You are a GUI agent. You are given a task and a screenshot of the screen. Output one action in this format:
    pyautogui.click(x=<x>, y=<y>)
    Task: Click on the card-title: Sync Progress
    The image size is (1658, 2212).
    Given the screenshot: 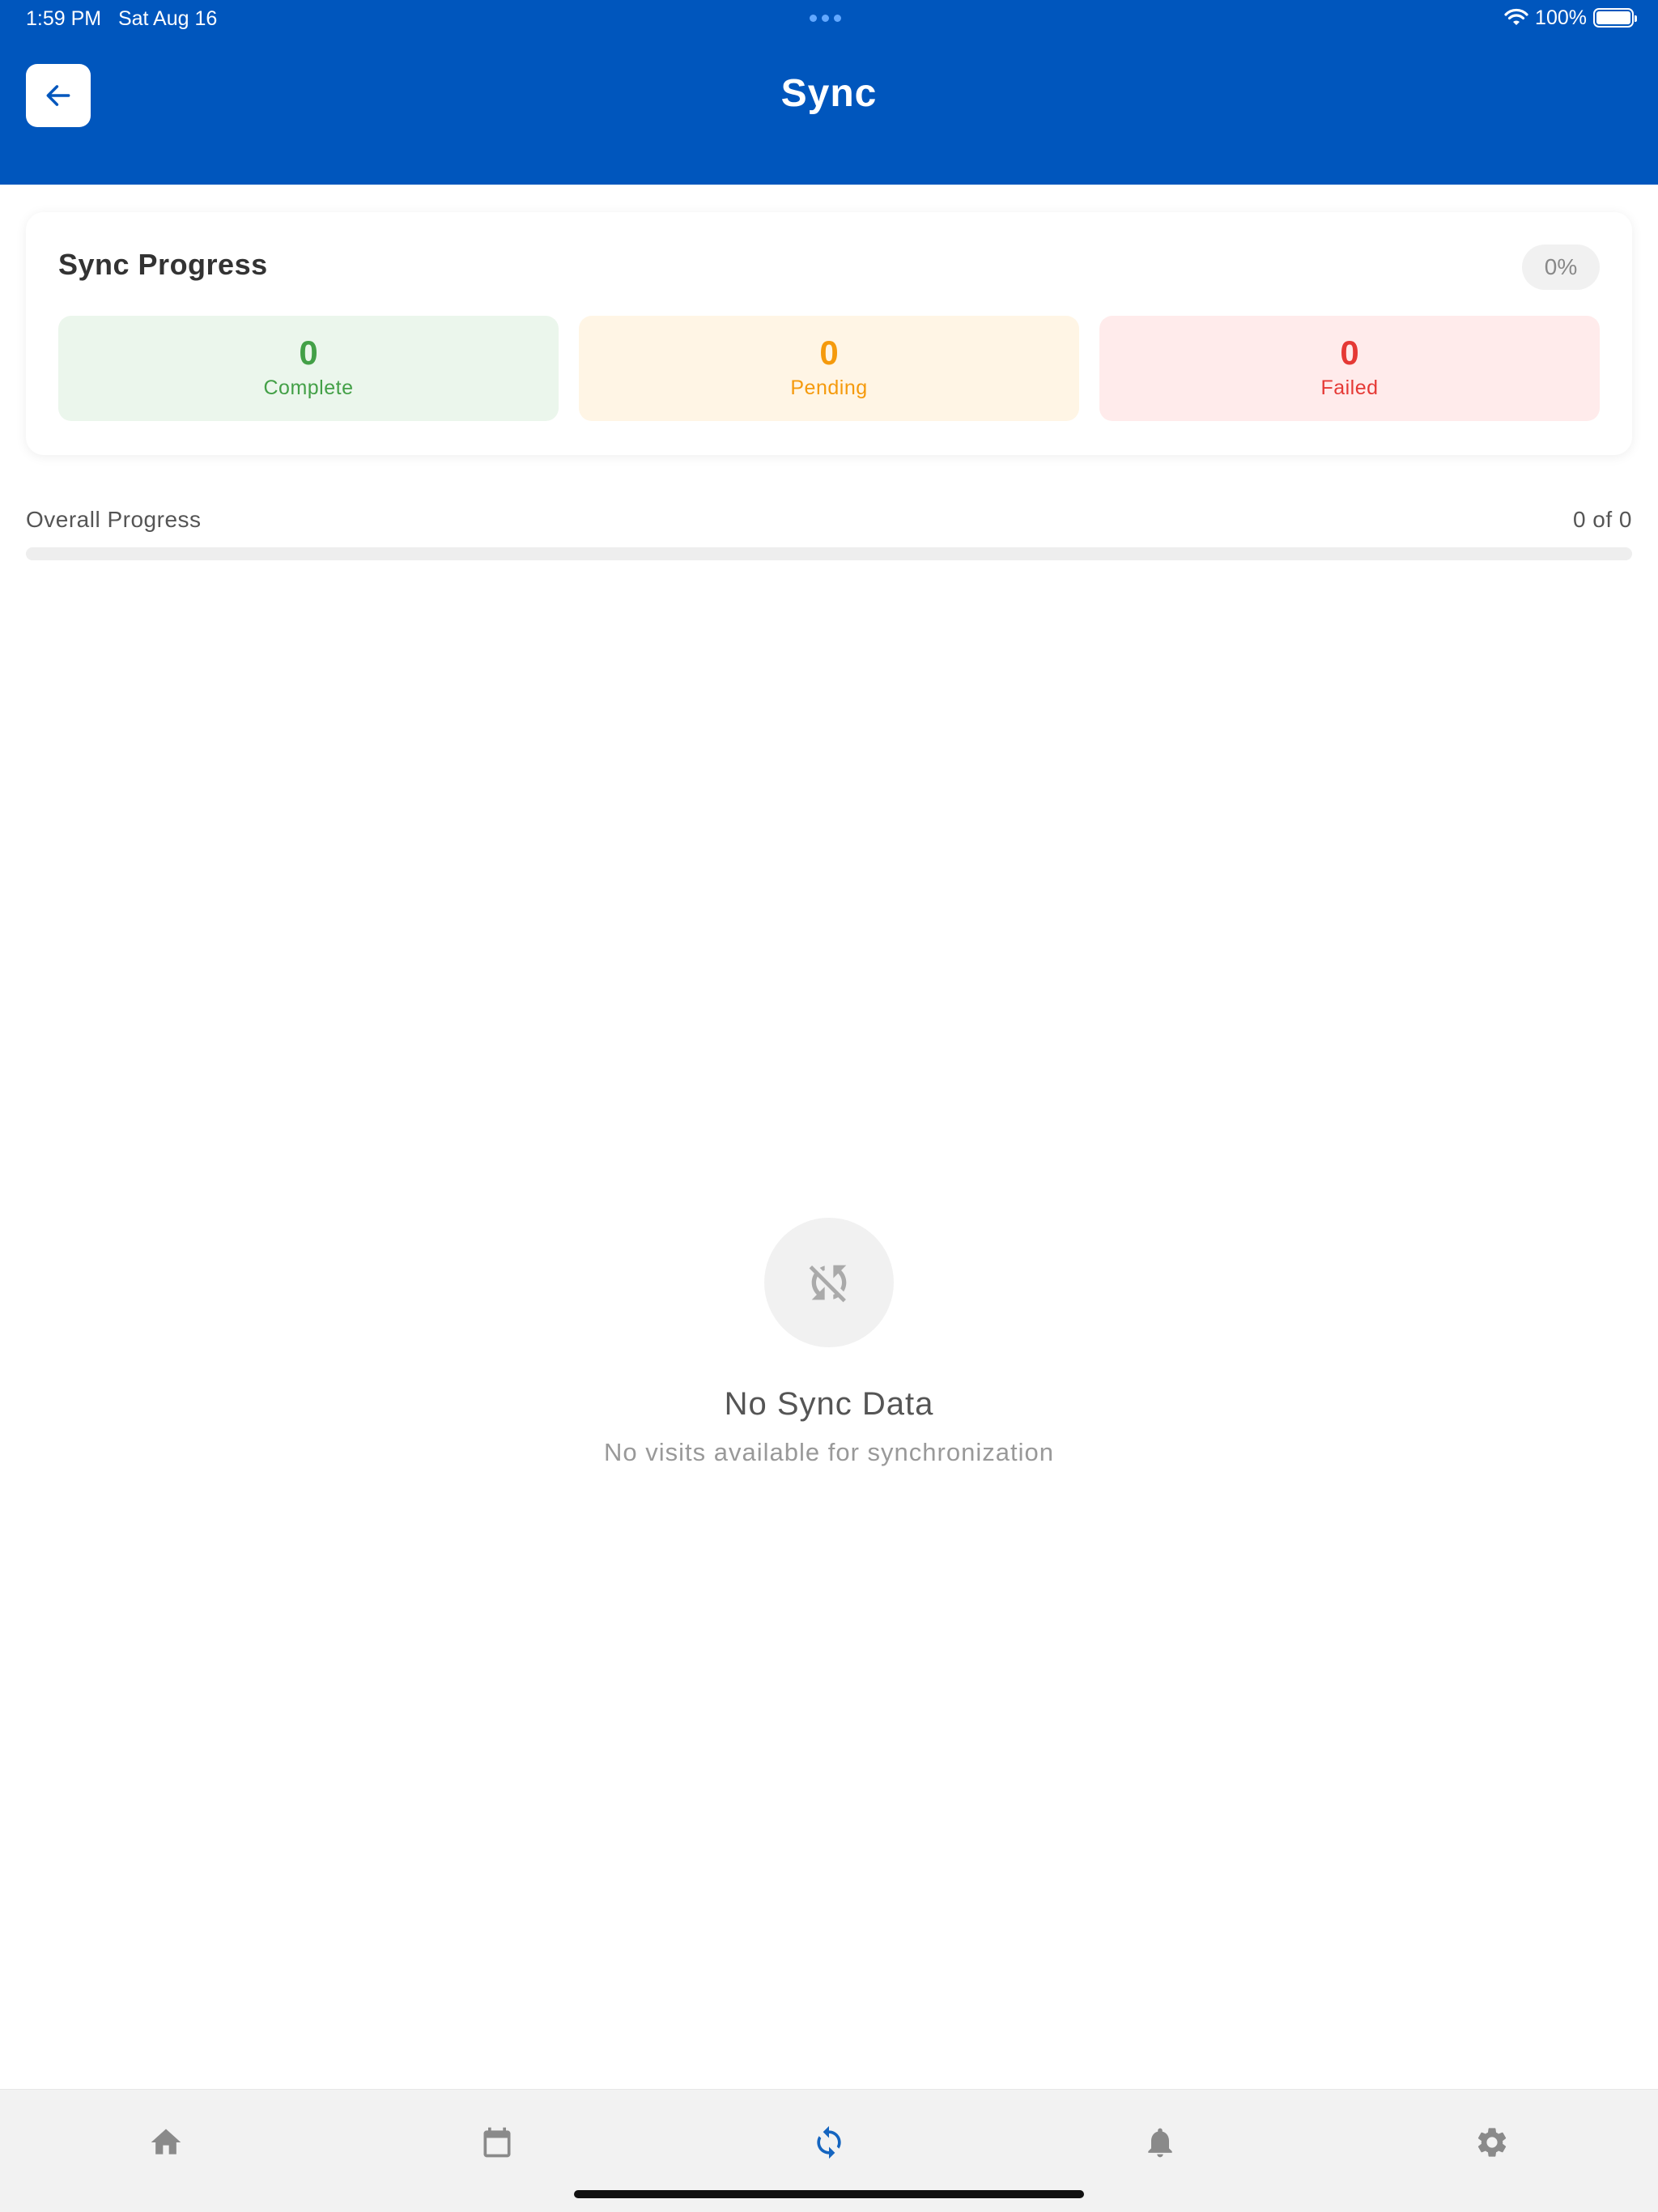 What is the action you would take?
    pyautogui.click(x=163, y=265)
    